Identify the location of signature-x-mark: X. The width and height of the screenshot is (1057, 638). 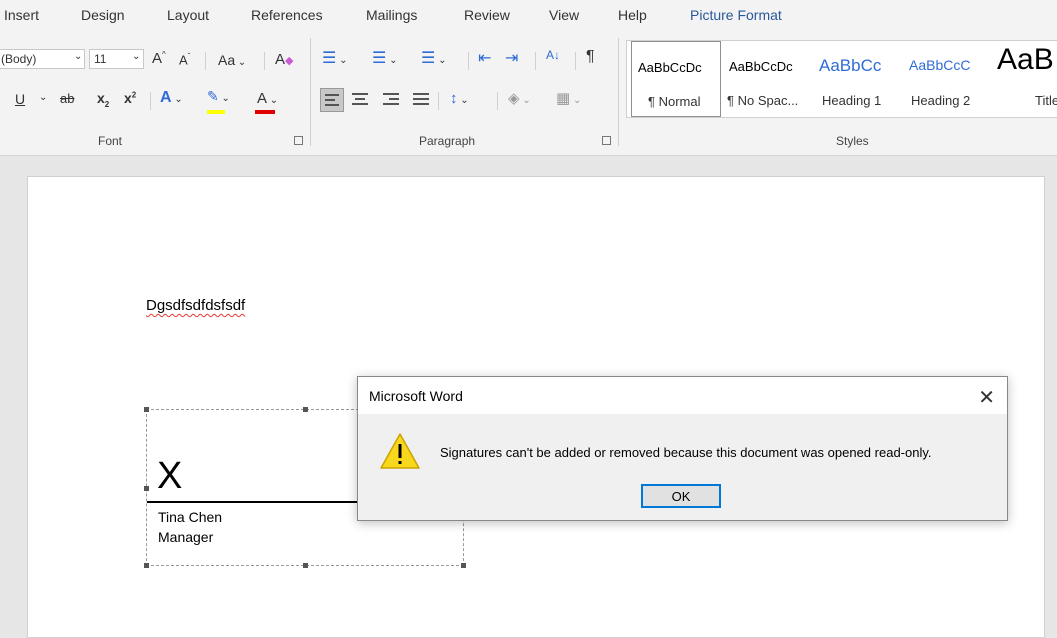
(170, 476).